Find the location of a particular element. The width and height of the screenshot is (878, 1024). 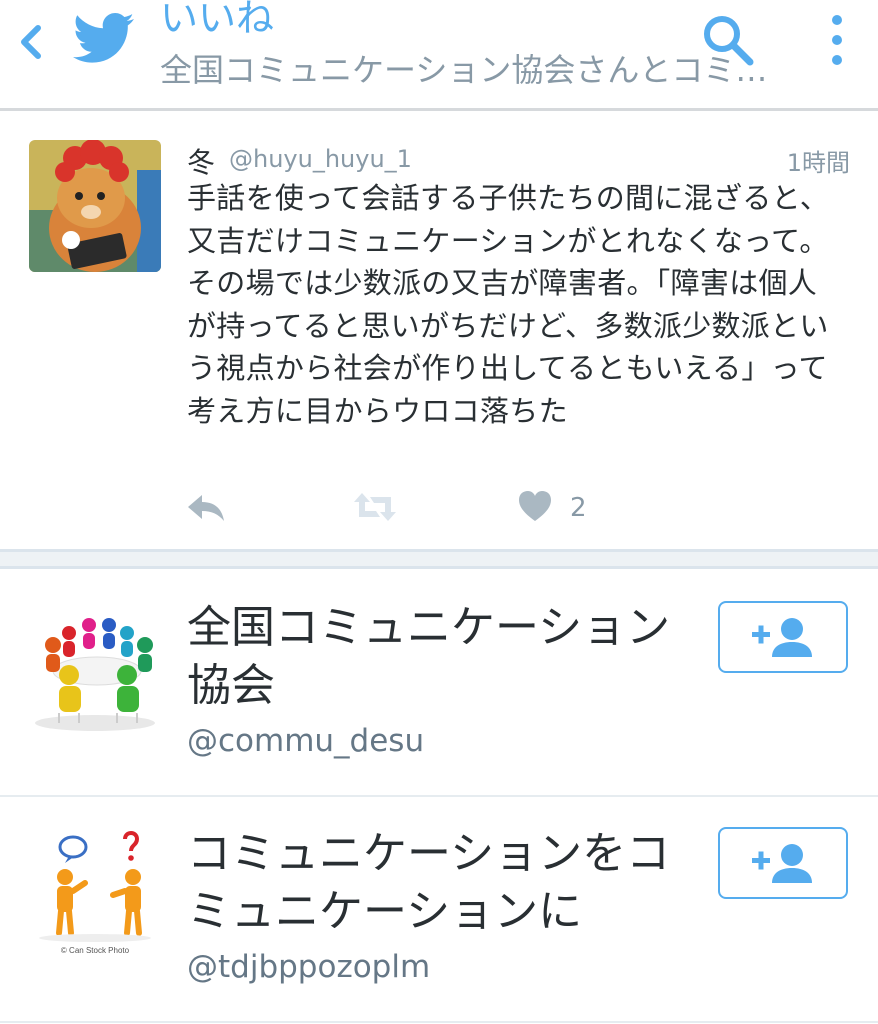

user-handle: @tdjbppozoplm is located at coordinates (309, 967).